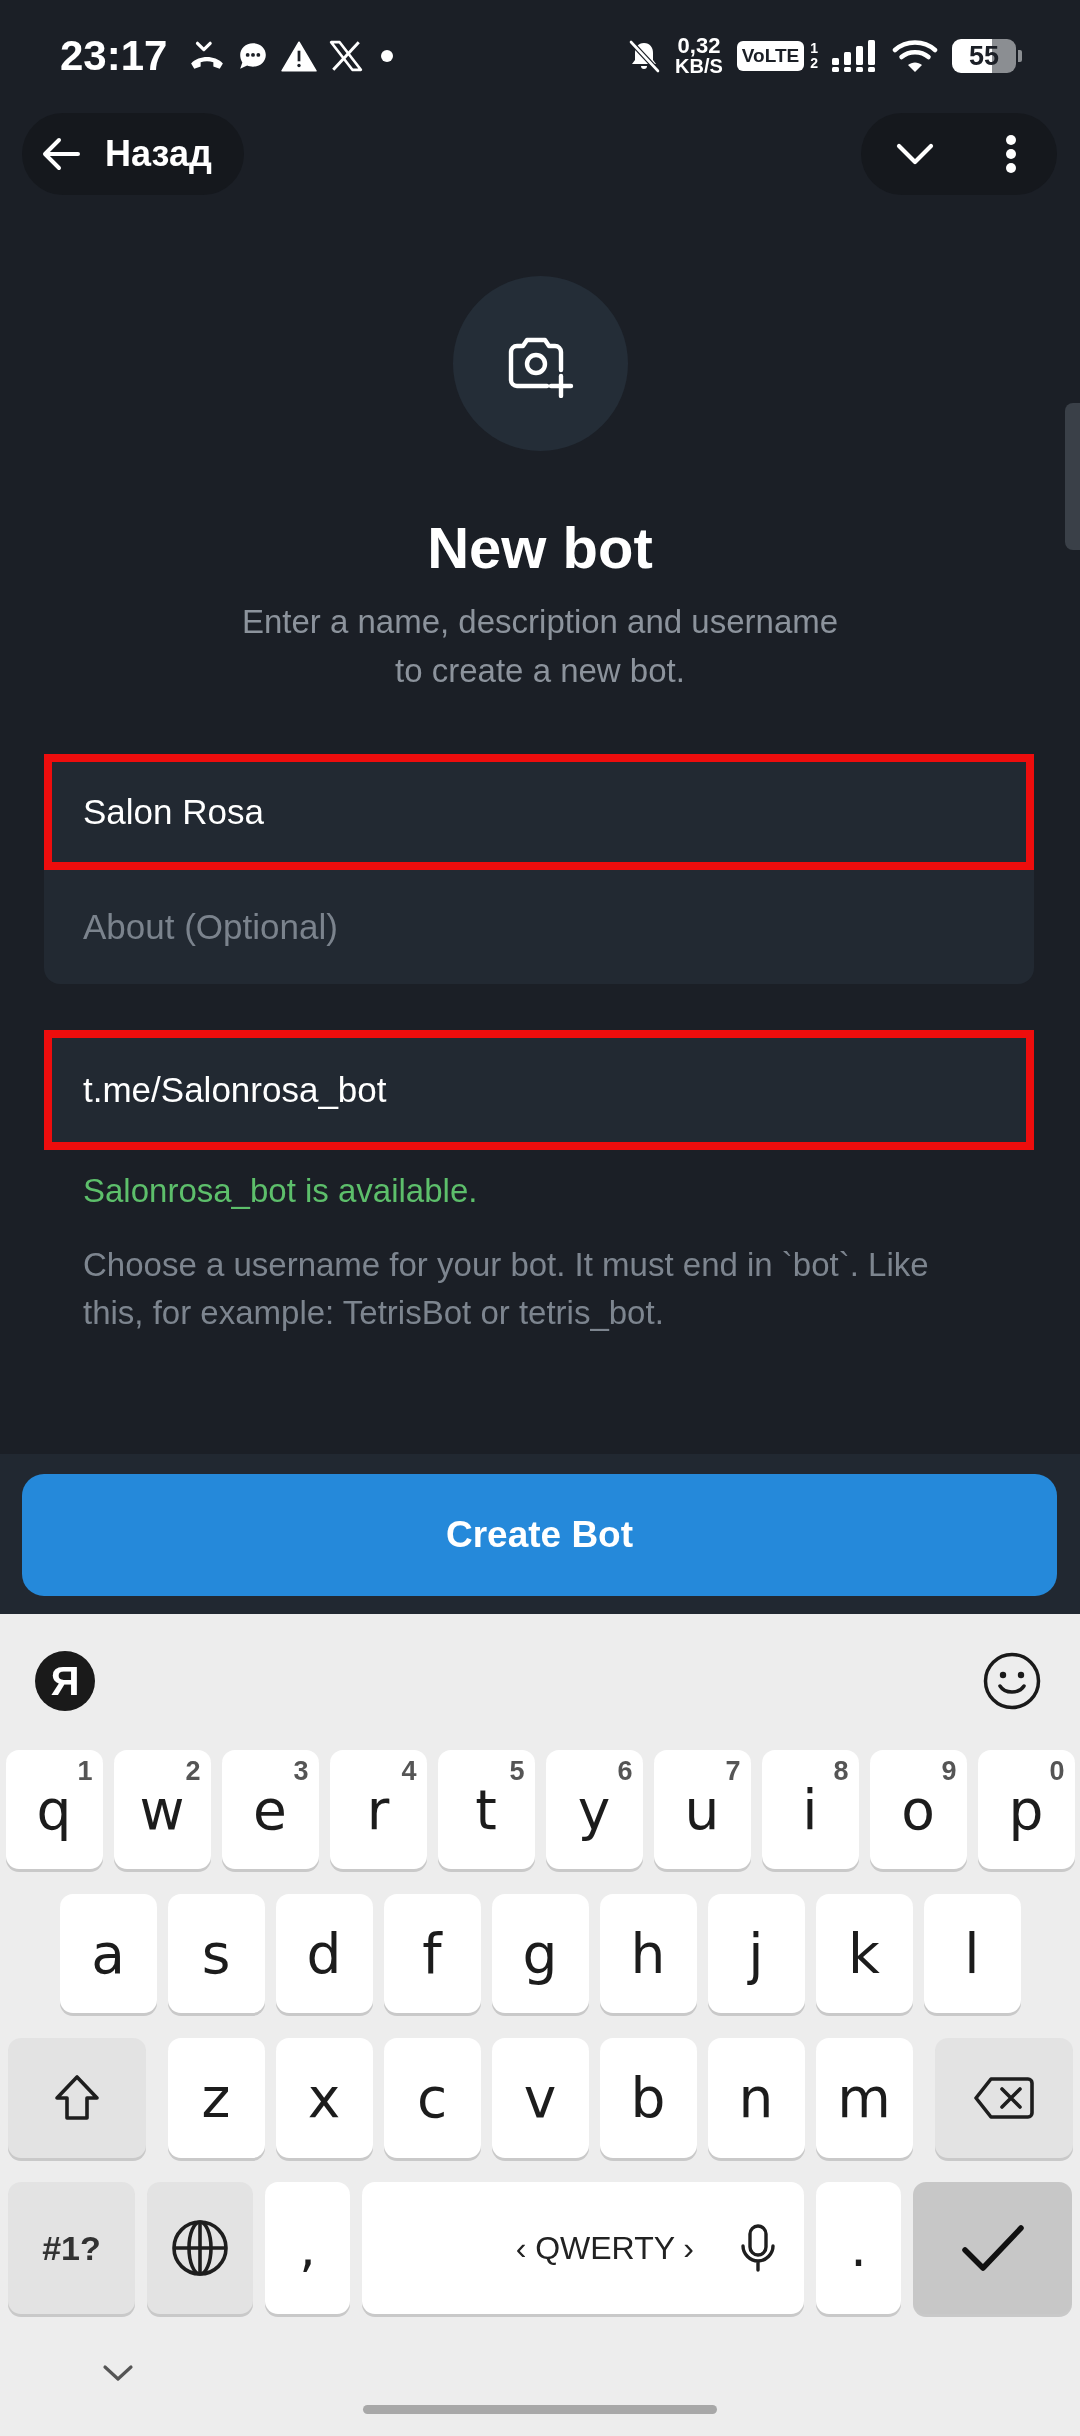 This screenshot has width=1080, height=2436. What do you see at coordinates (118, 2373) in the screenshot?
I see `chevron-down-icon` at bounding box center [118, 2373].